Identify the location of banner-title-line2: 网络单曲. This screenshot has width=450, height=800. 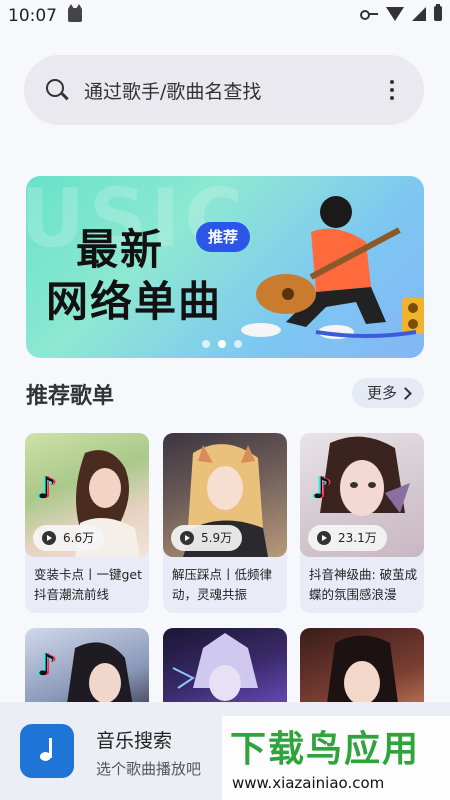
(134, 301).